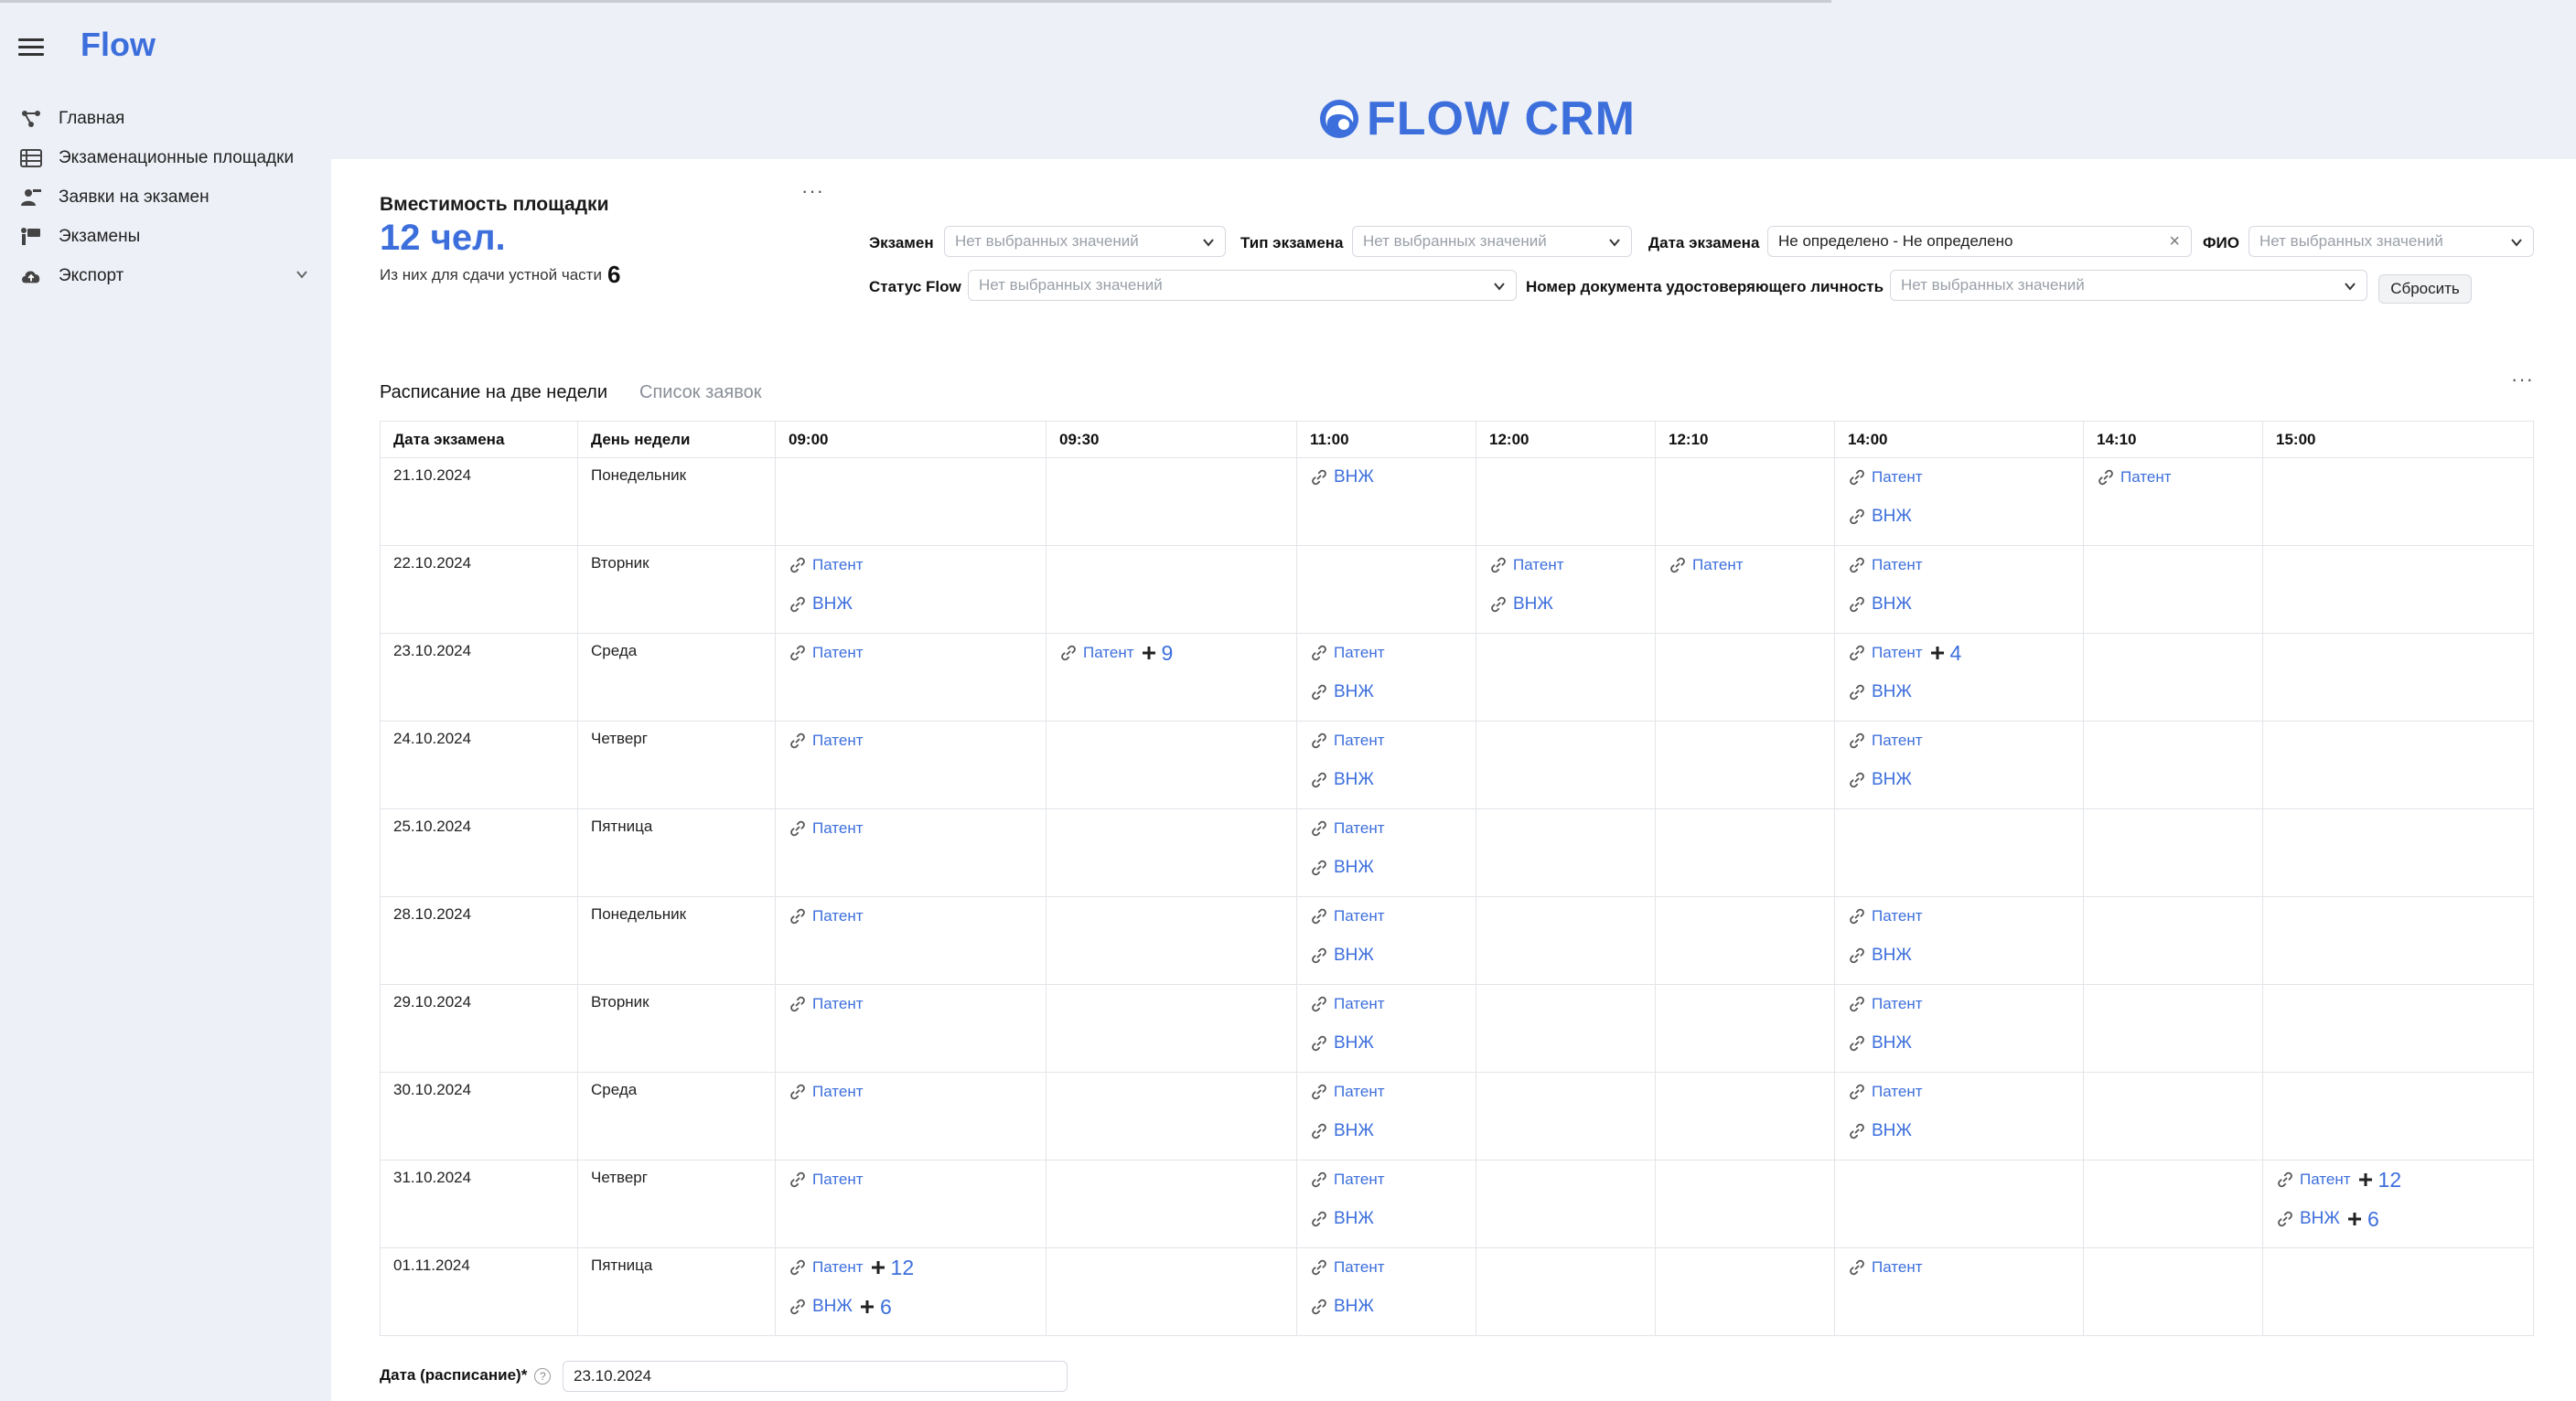 This screenshot has height=1401, width=2576. I want to click on exam-filter-select: Нет выбранных значений, so click(1085, 241).